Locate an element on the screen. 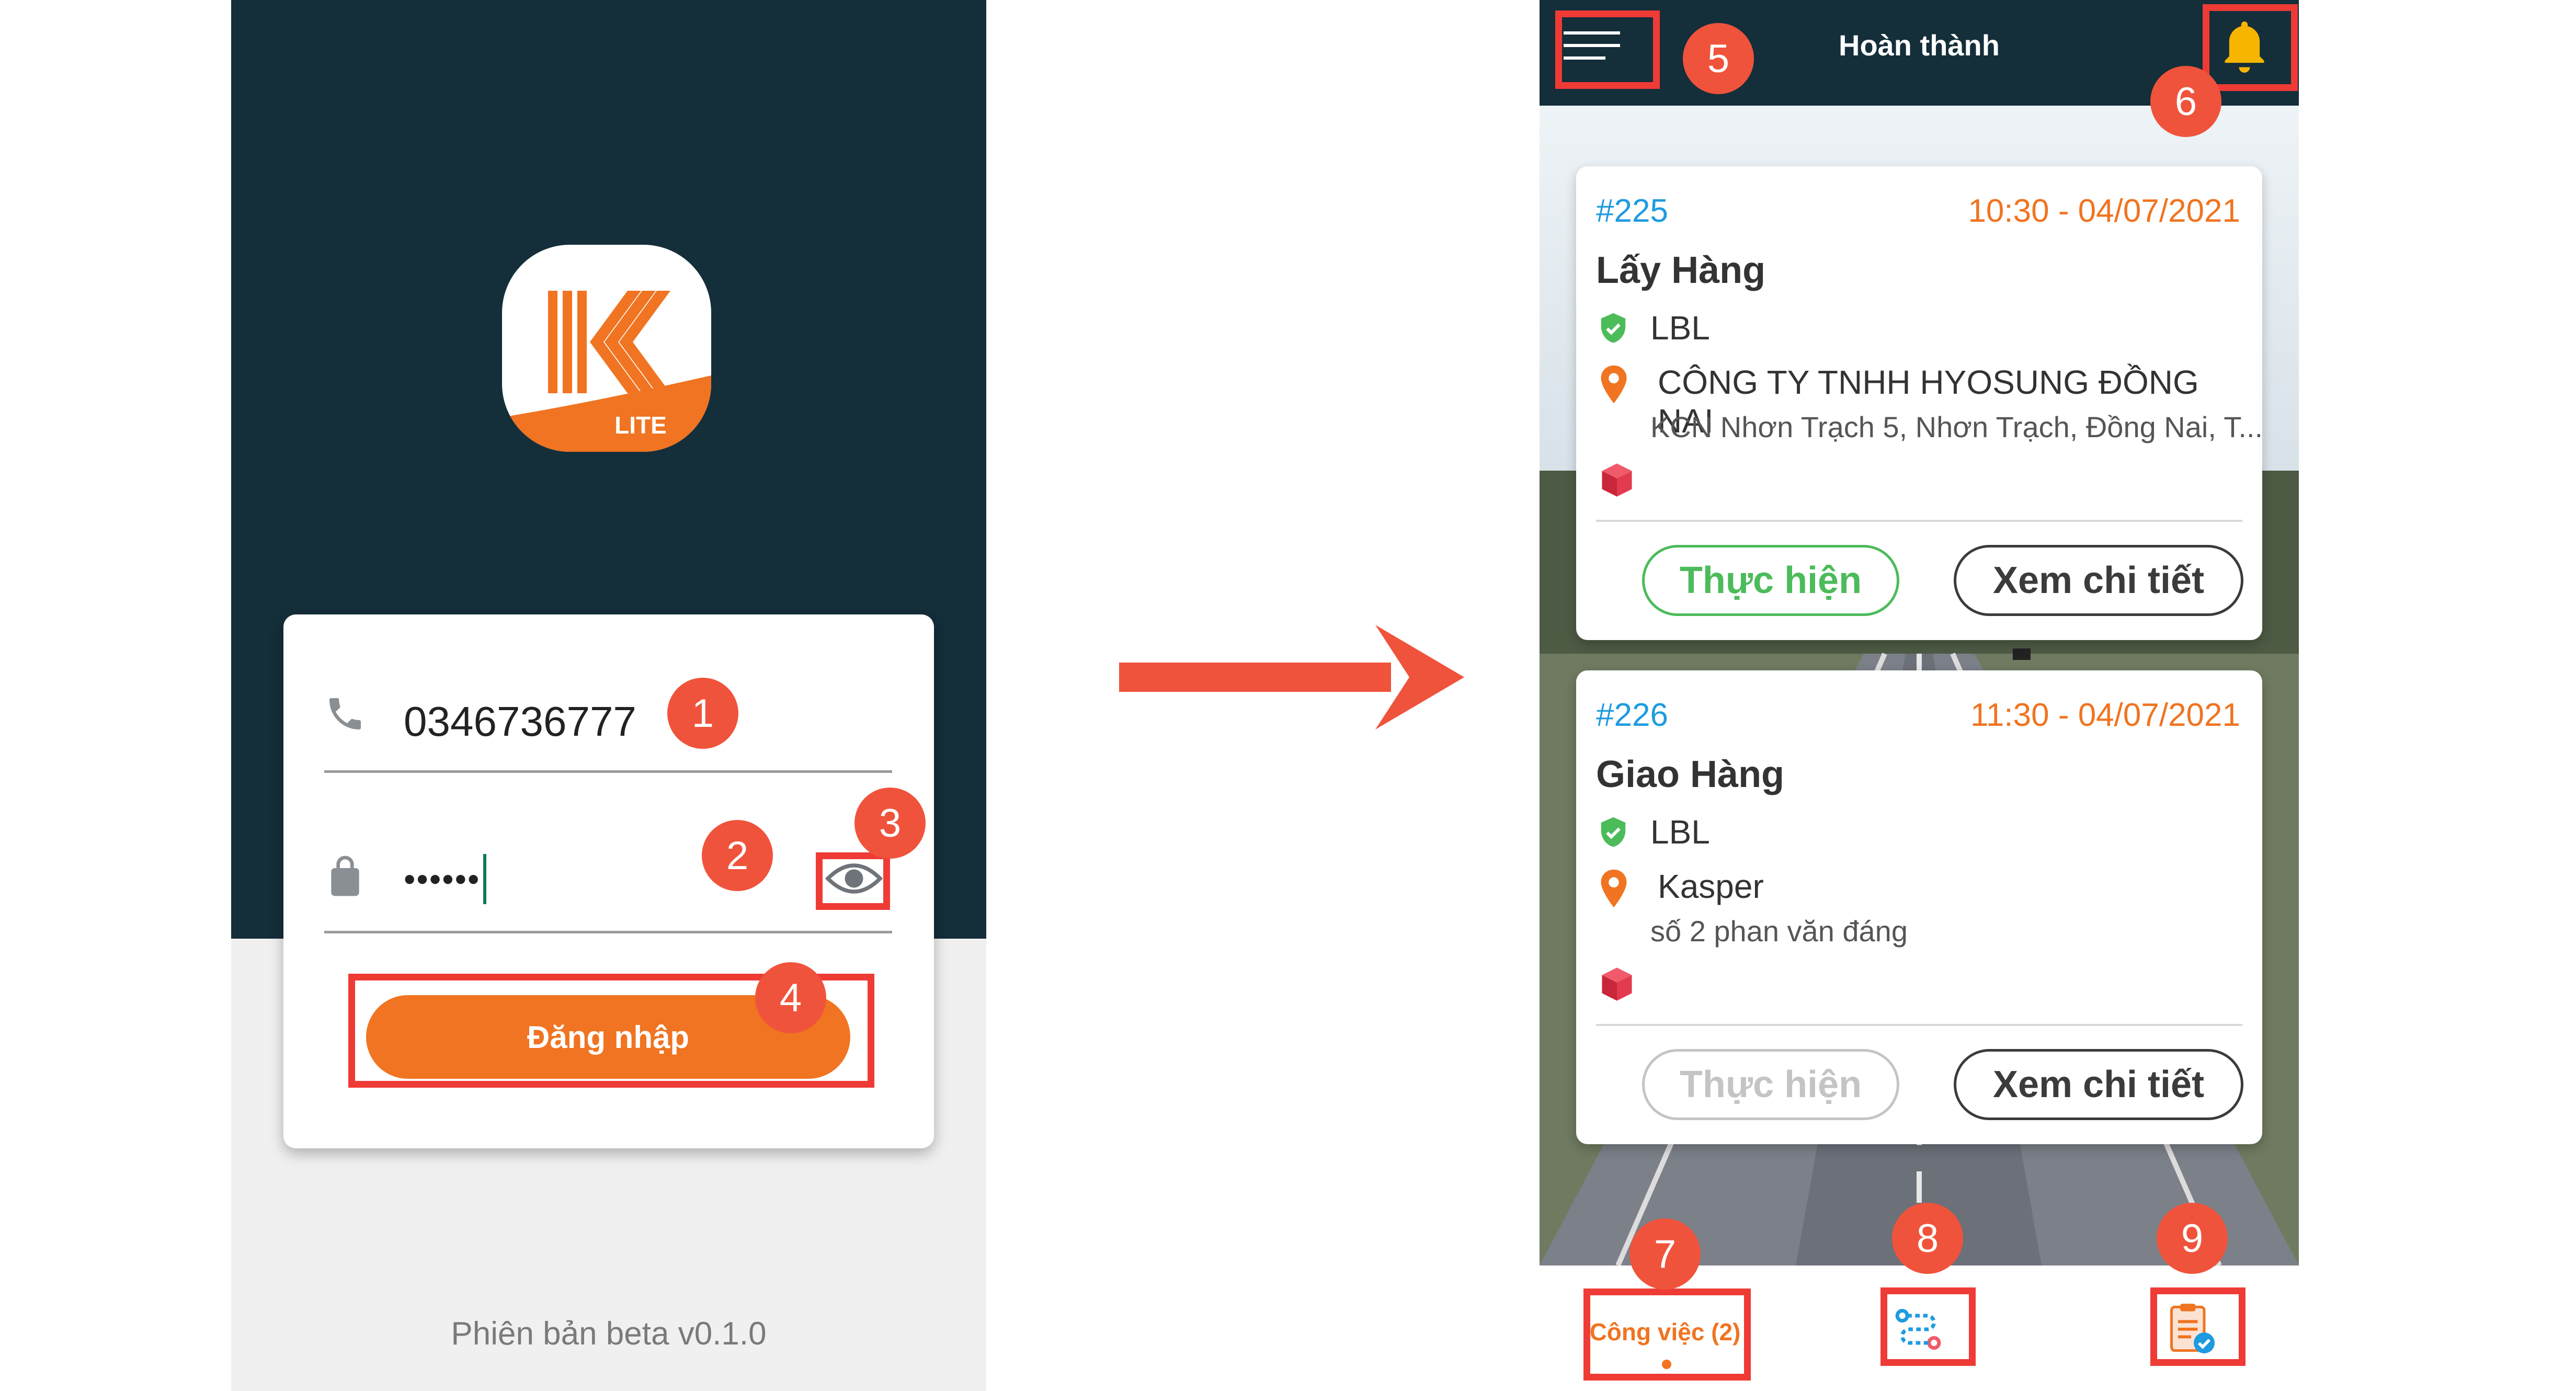  annotation-box-bell is located at coordinates (2250, 47).